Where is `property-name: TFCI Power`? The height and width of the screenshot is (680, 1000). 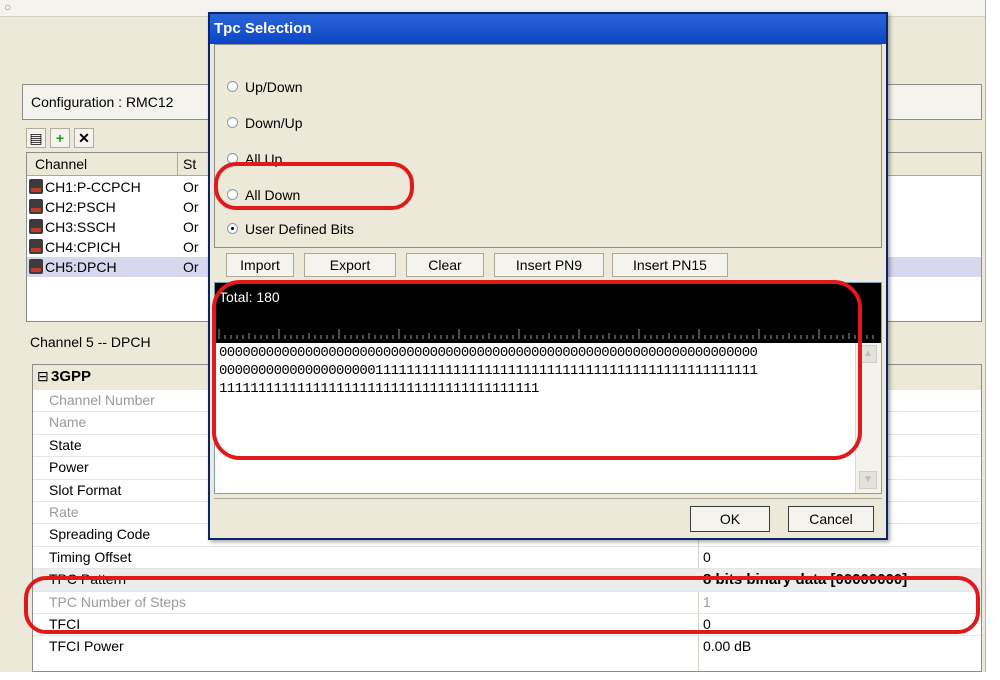 property-name: TFCI Power is located at coordinates (86, 646).